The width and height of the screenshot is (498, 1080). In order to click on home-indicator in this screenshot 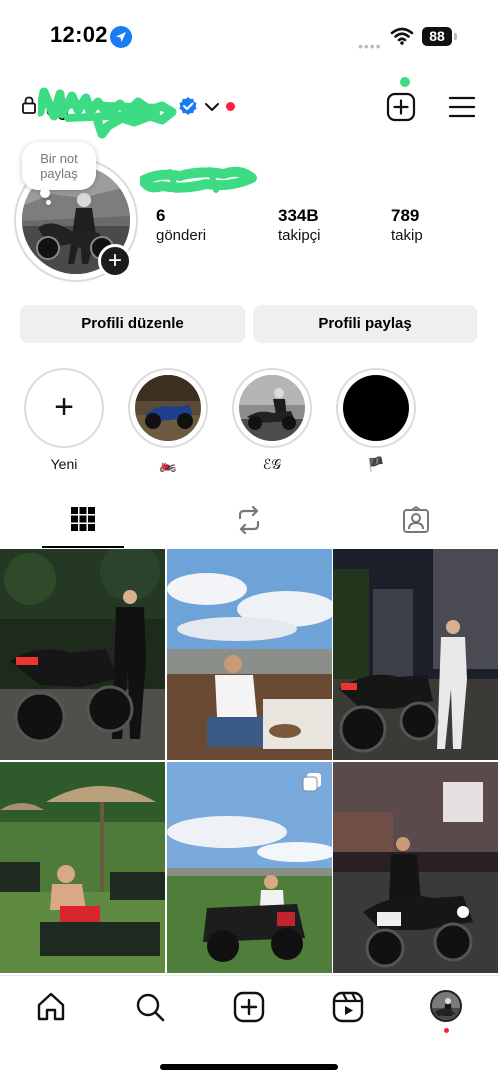, I will do `click(249, 1067)`.